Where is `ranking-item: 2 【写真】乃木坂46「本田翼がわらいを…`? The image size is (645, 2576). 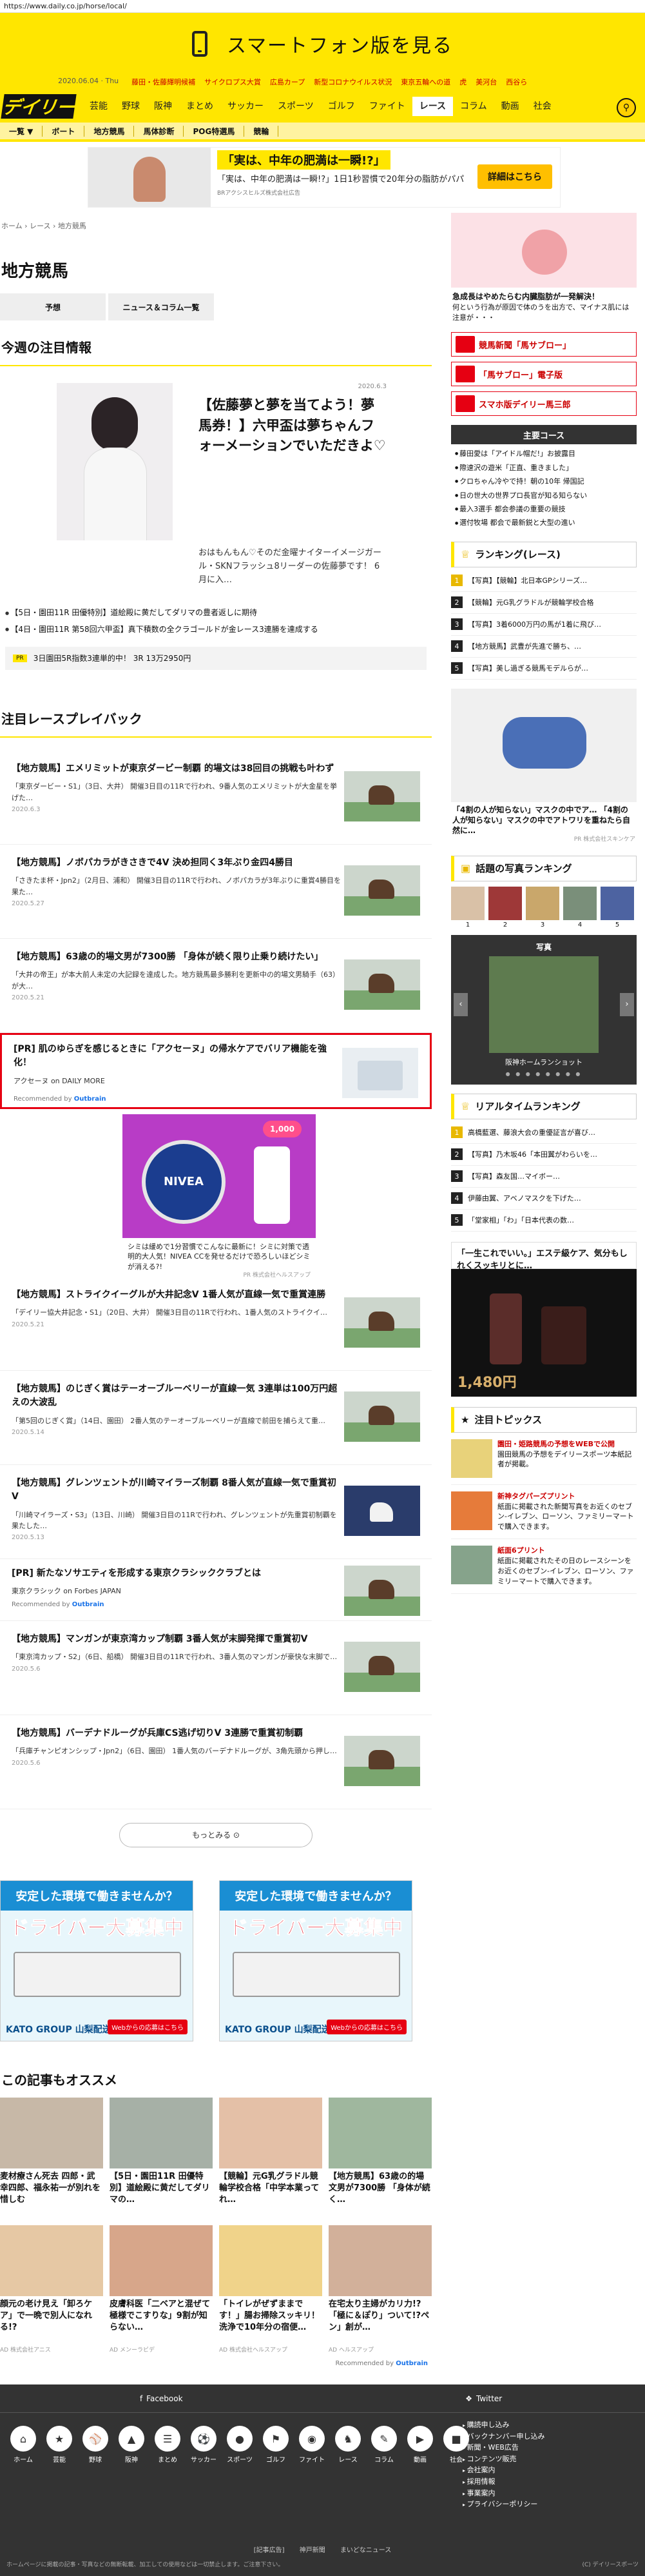 ranking-item: 2 【写真】乃木坂46「本田翼がわらいを… is located at coordinates (544, 1155).